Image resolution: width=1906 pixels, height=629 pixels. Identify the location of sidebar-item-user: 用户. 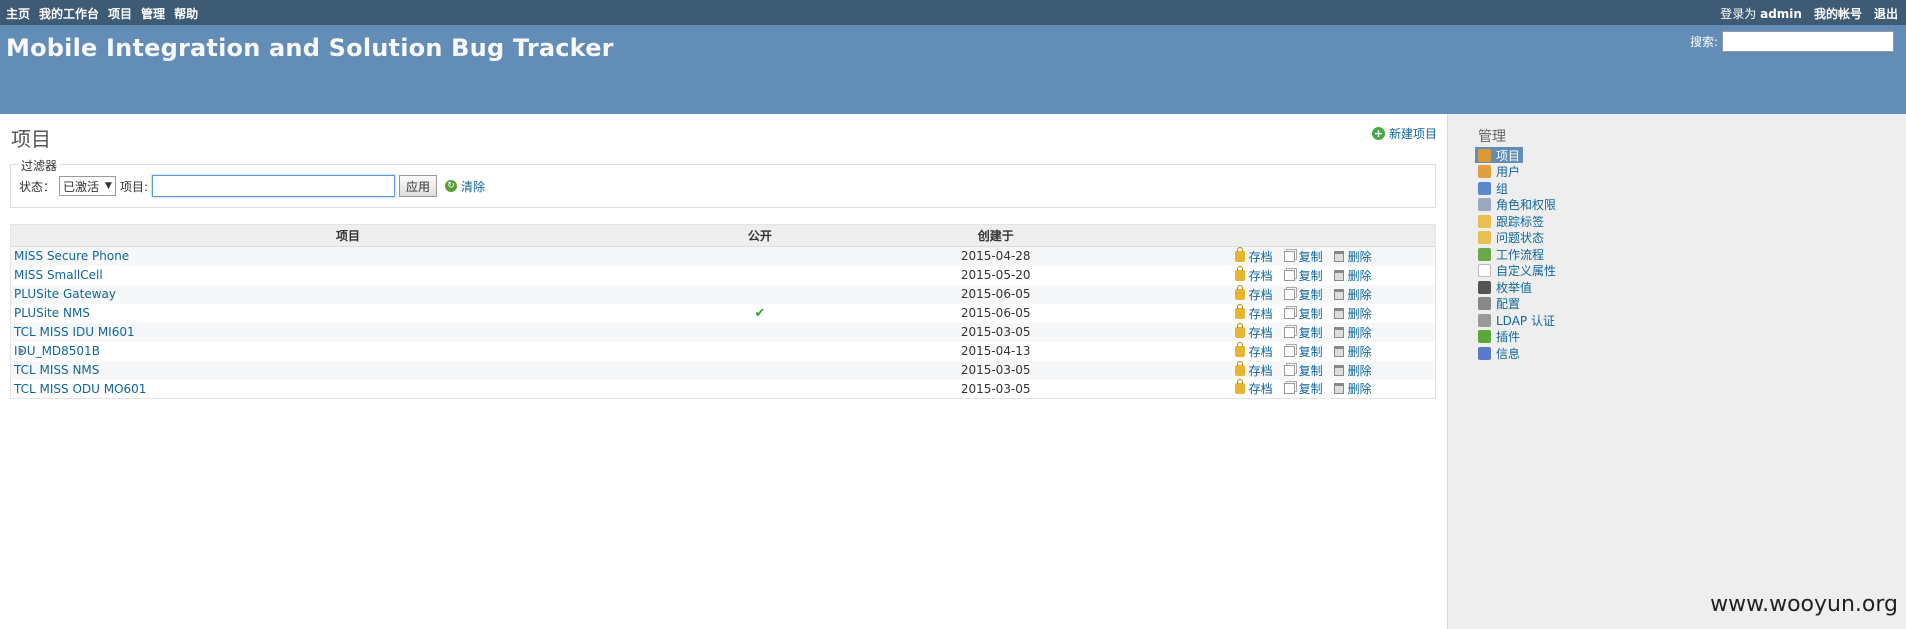
(1499, 172).